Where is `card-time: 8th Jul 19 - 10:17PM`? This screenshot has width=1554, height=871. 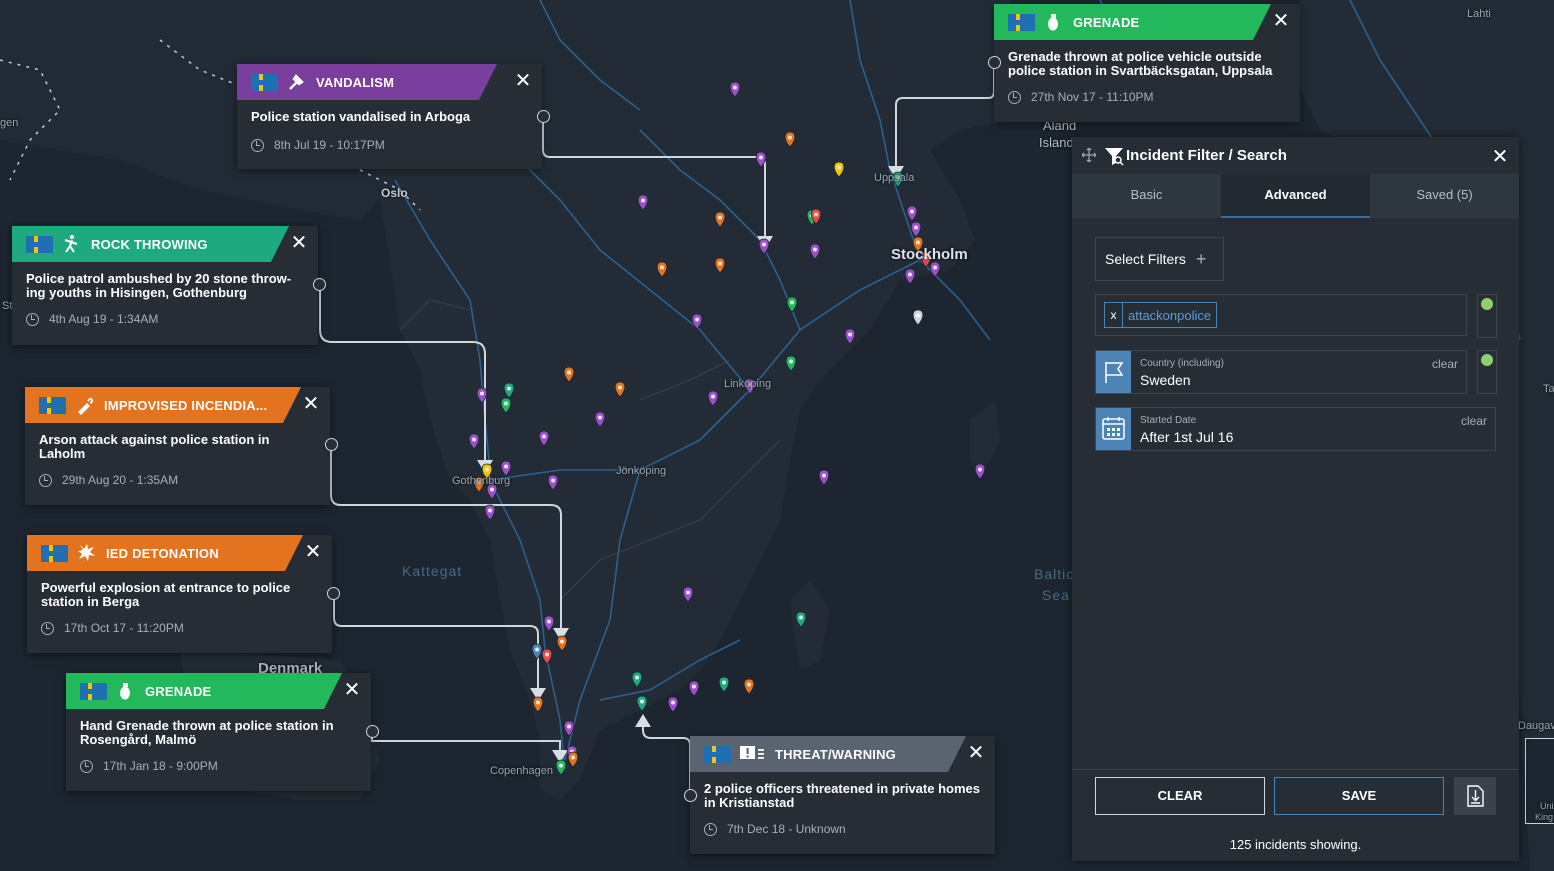
card-time: 8th Jul 19 - 10:17PM is located at coordinates (329, 145).